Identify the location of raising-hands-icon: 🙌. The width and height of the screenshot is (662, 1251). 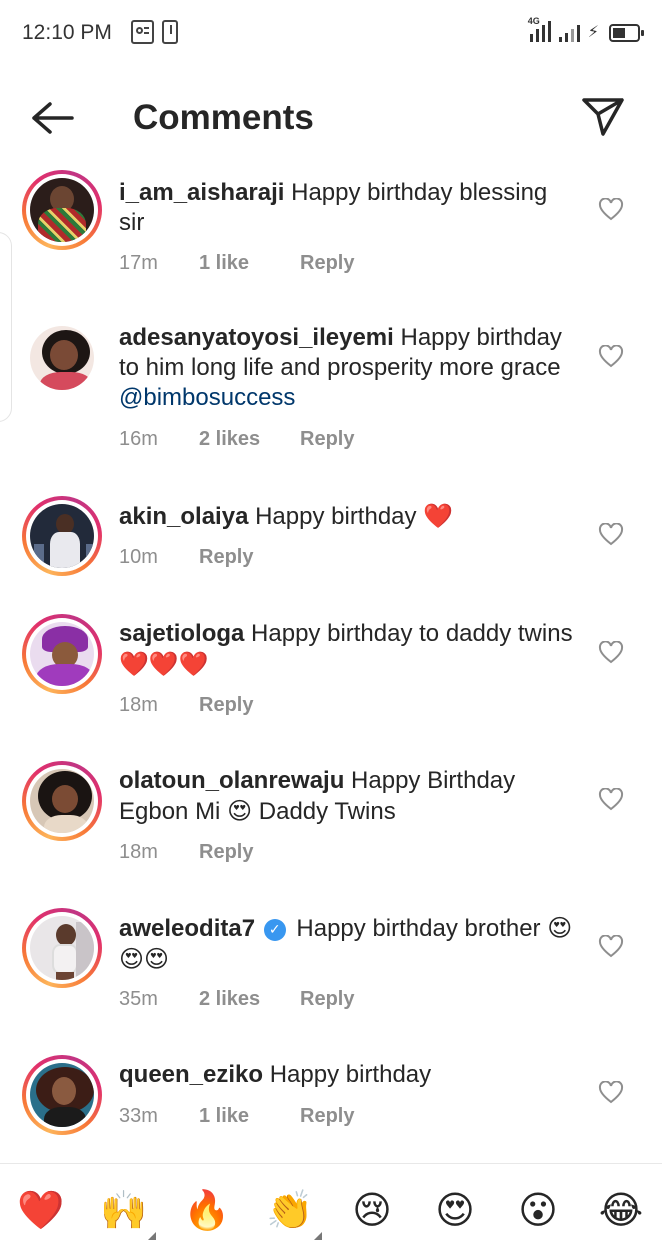
(127, 1212).